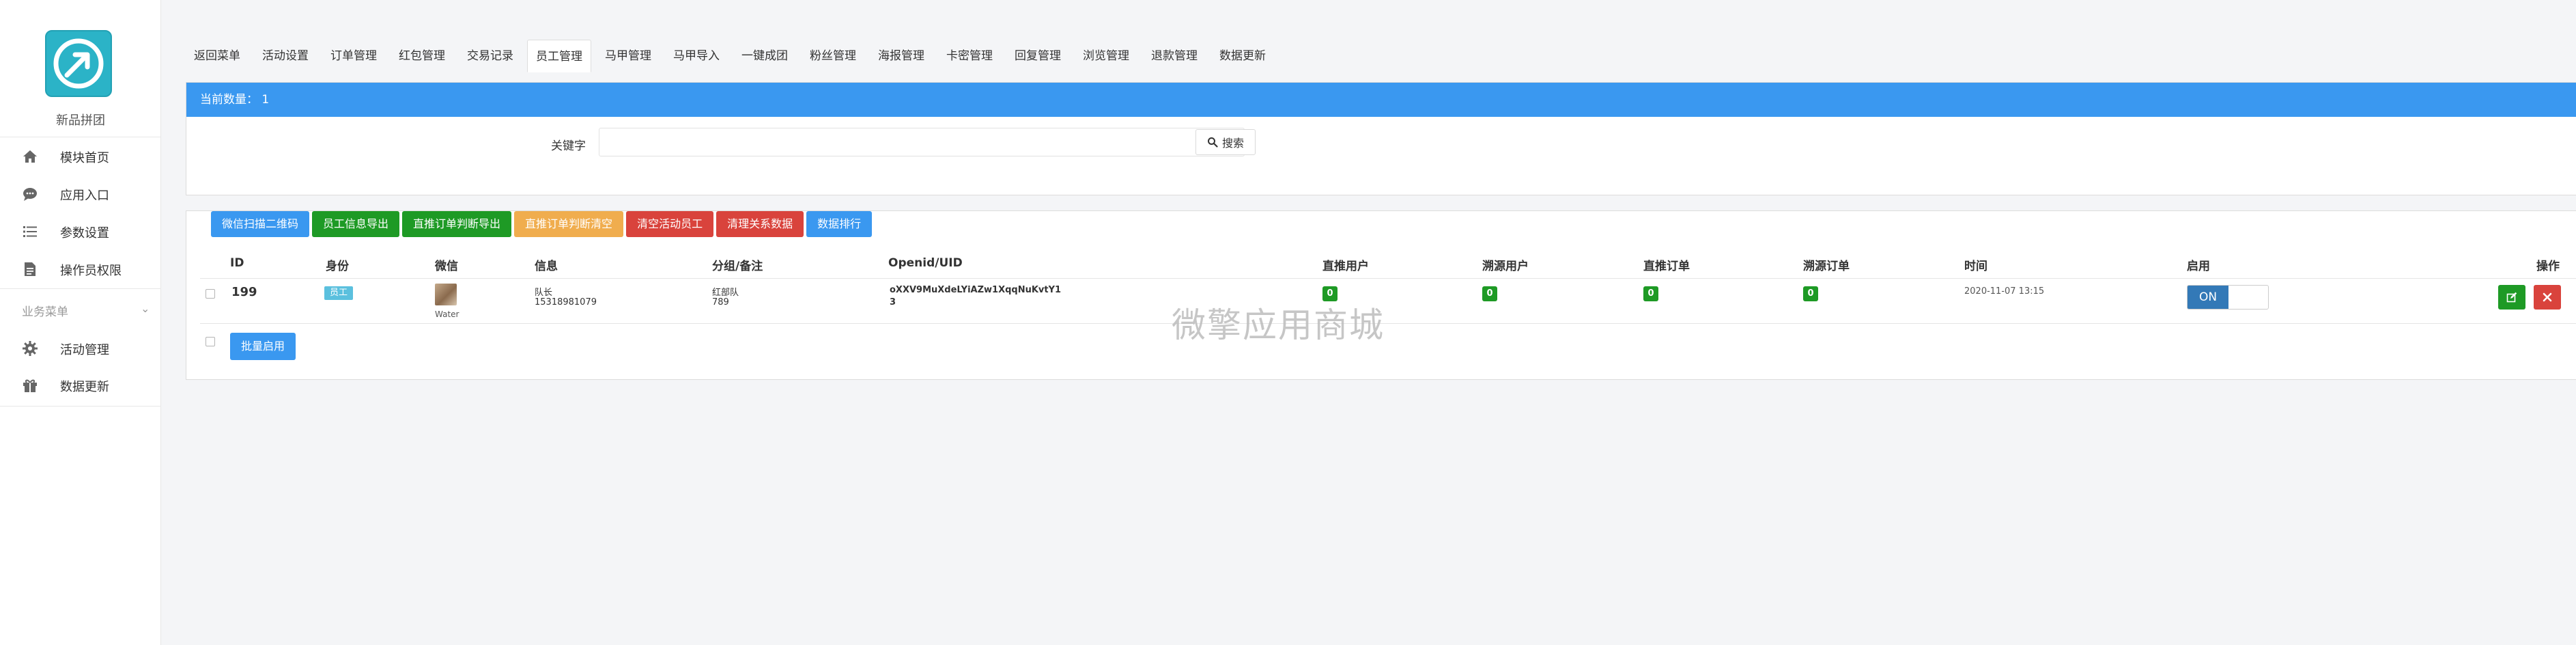 The width and height of the screenshot is (2576, 645). Describe the element at coordinates (566, 302) in the screenshot. I see `info-phone: 15318981079` at that location.